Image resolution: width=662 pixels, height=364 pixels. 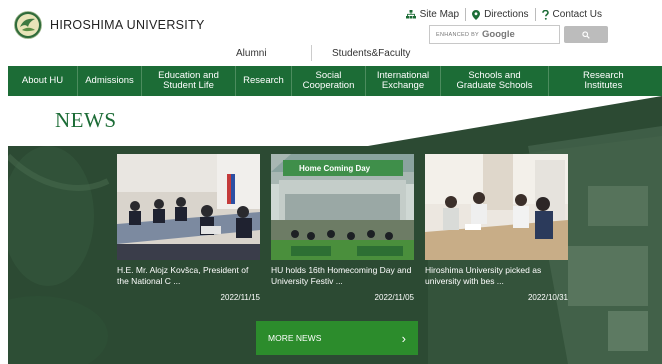 What do you see at coordinates (476, 14) in the screenshot?
I see `map-pin-icon` at bounding box center [476, 14].